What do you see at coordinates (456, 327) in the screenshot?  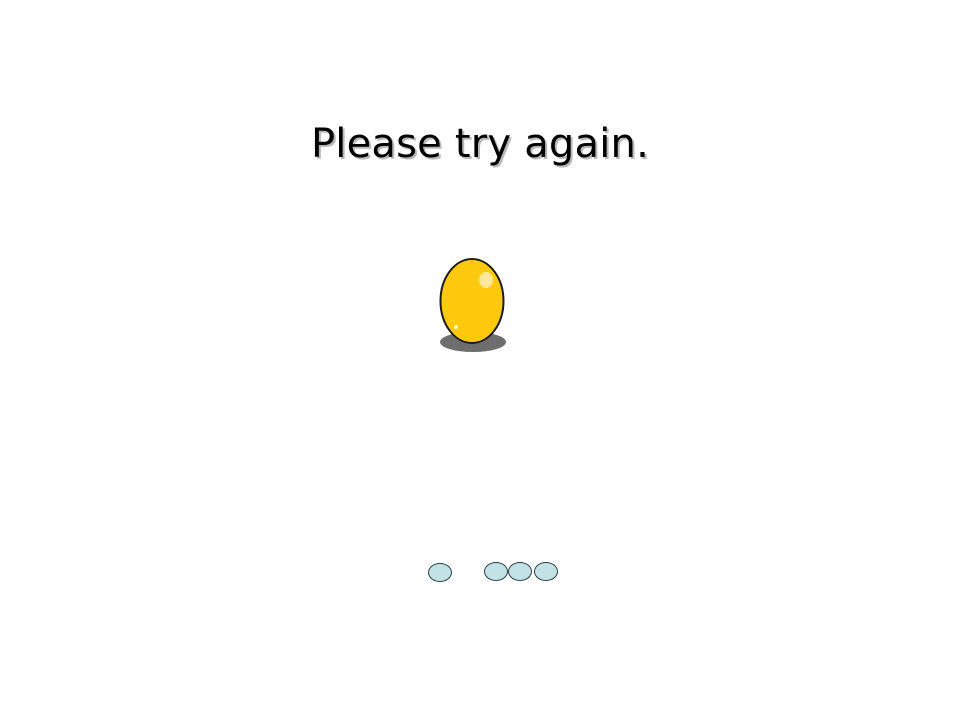 I see `egg-sparkle` at bounding box center [456, 327].